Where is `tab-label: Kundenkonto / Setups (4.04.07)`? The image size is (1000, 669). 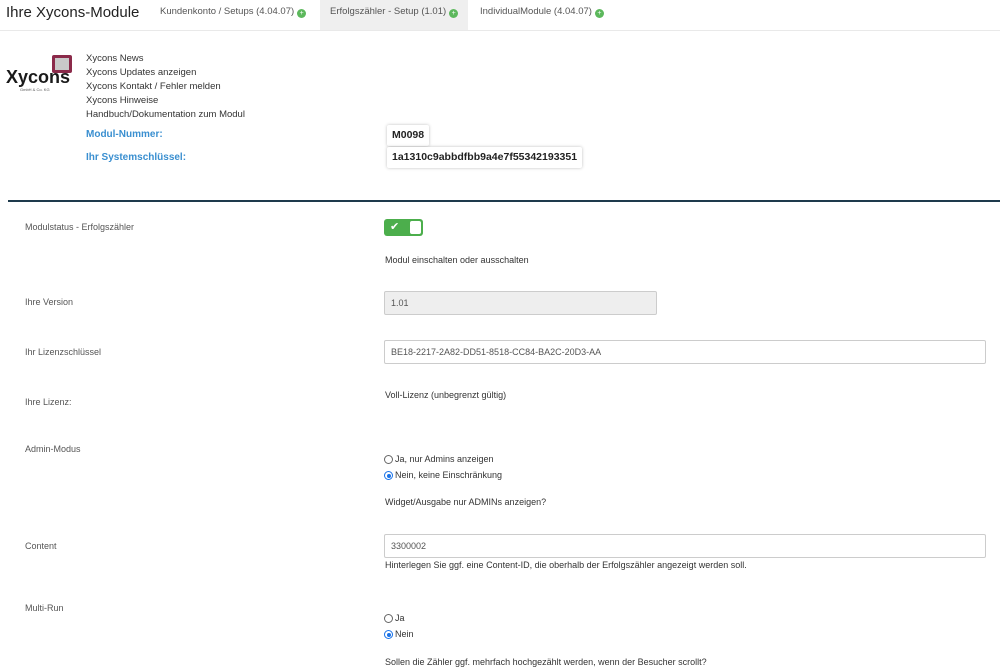
tab-label: Kundenkonto / Setups (4.04.07) is located at coordinates (227, 11).